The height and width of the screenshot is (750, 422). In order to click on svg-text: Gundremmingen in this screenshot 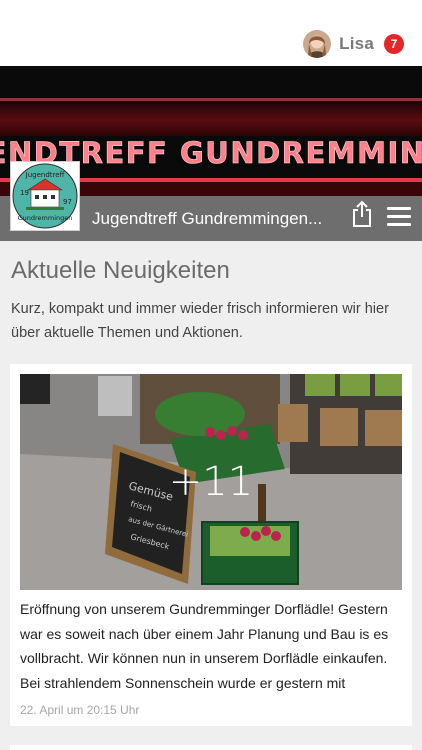, I will do `click(45, 218)`.